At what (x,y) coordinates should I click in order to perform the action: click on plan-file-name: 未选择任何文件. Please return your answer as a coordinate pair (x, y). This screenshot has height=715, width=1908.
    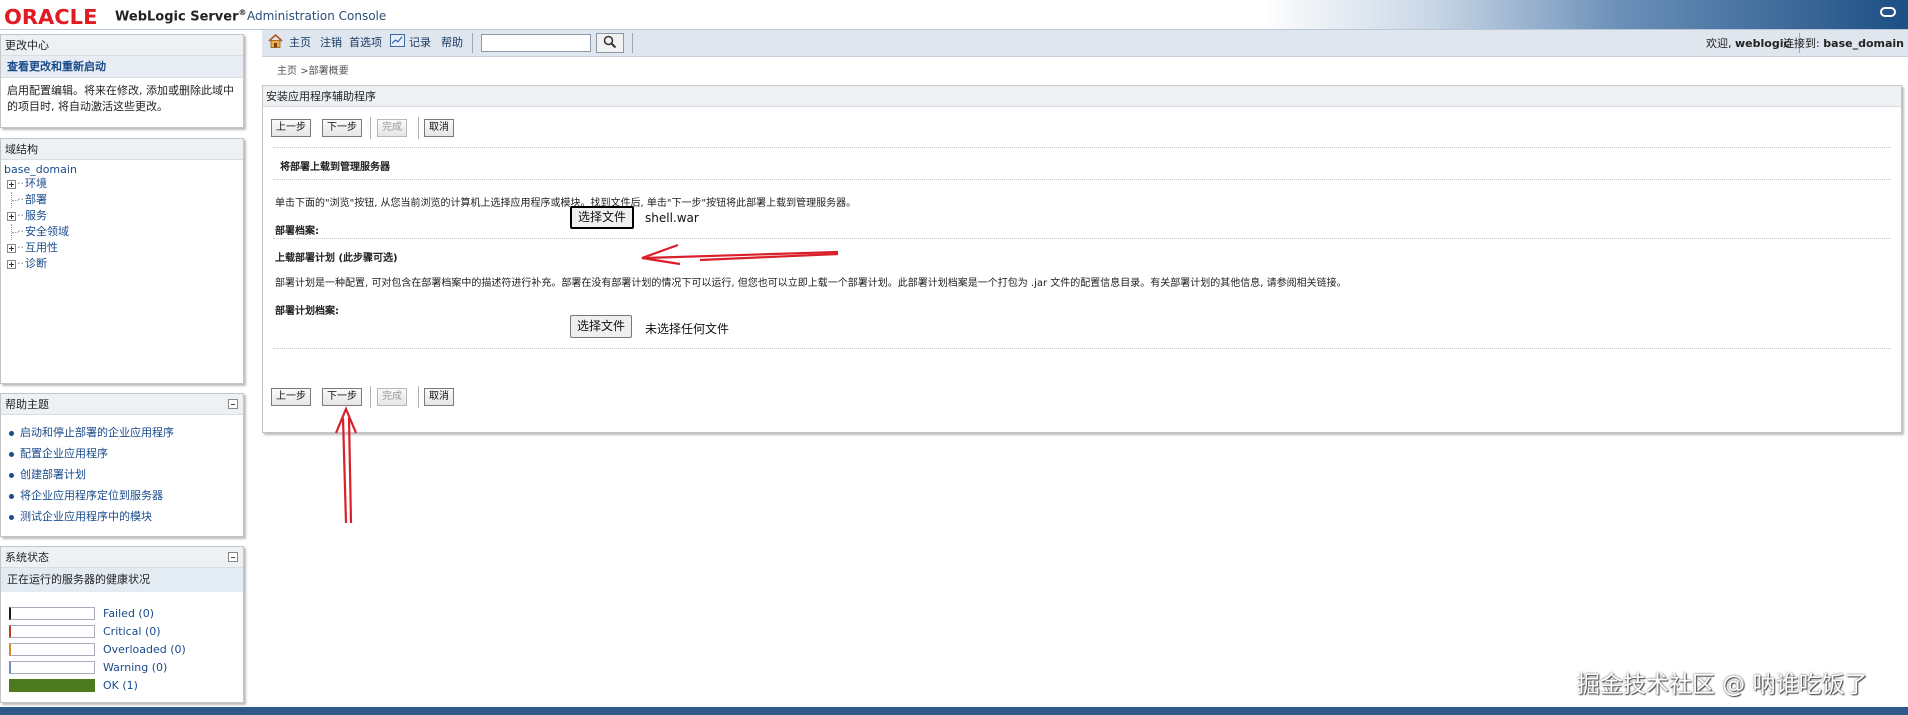
    Looking at the image, I should click on (687, 329).